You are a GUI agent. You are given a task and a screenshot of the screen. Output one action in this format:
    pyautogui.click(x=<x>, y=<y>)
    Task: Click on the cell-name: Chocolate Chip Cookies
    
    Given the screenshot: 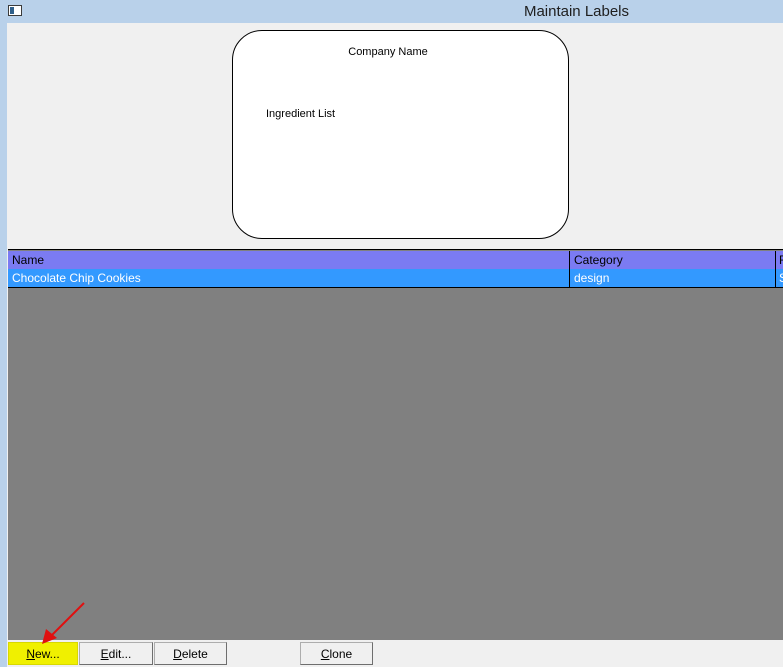 What is the action you would take?
    pyautogui.click(x=289, y=278)
    